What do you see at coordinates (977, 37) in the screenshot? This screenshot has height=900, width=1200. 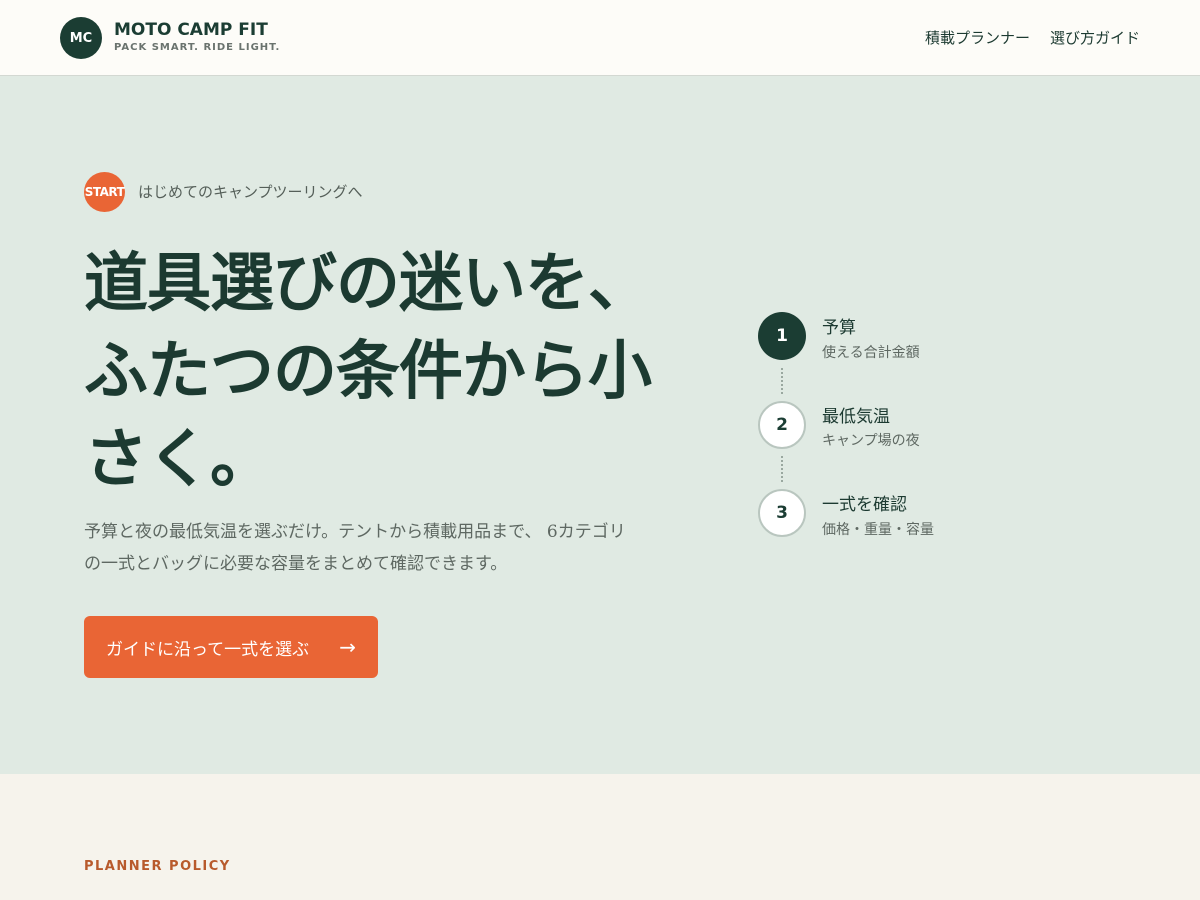 I see `nav-link-planner: 積載プランナー` at bounding box center [977, 37].